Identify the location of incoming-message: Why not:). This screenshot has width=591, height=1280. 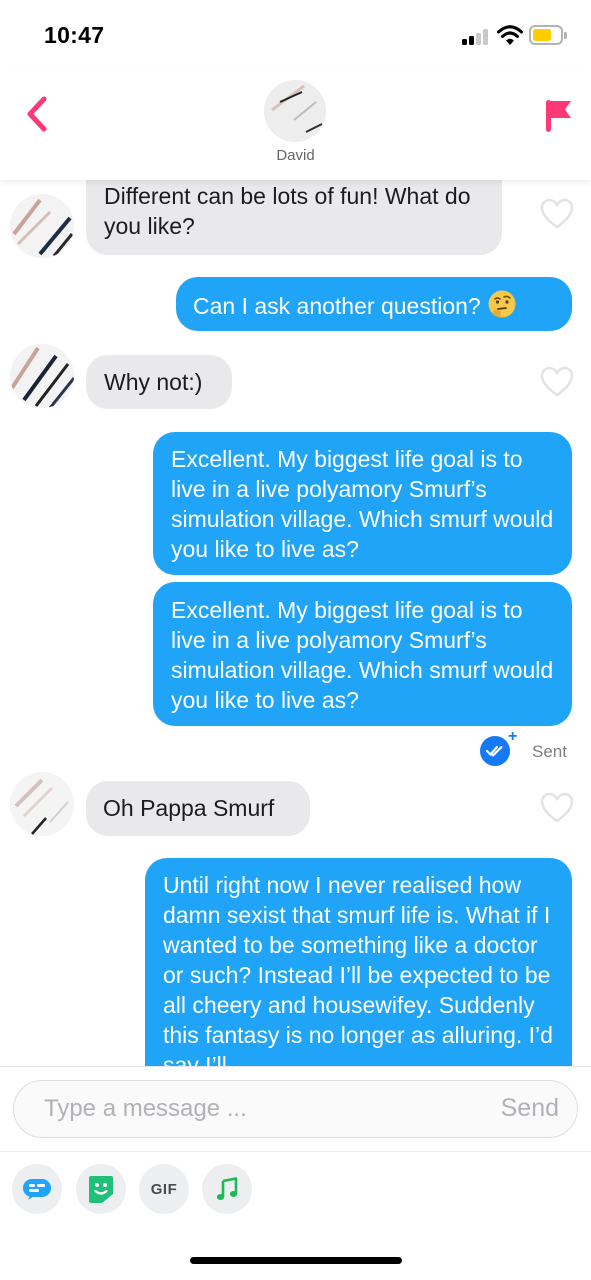
(159, 382).